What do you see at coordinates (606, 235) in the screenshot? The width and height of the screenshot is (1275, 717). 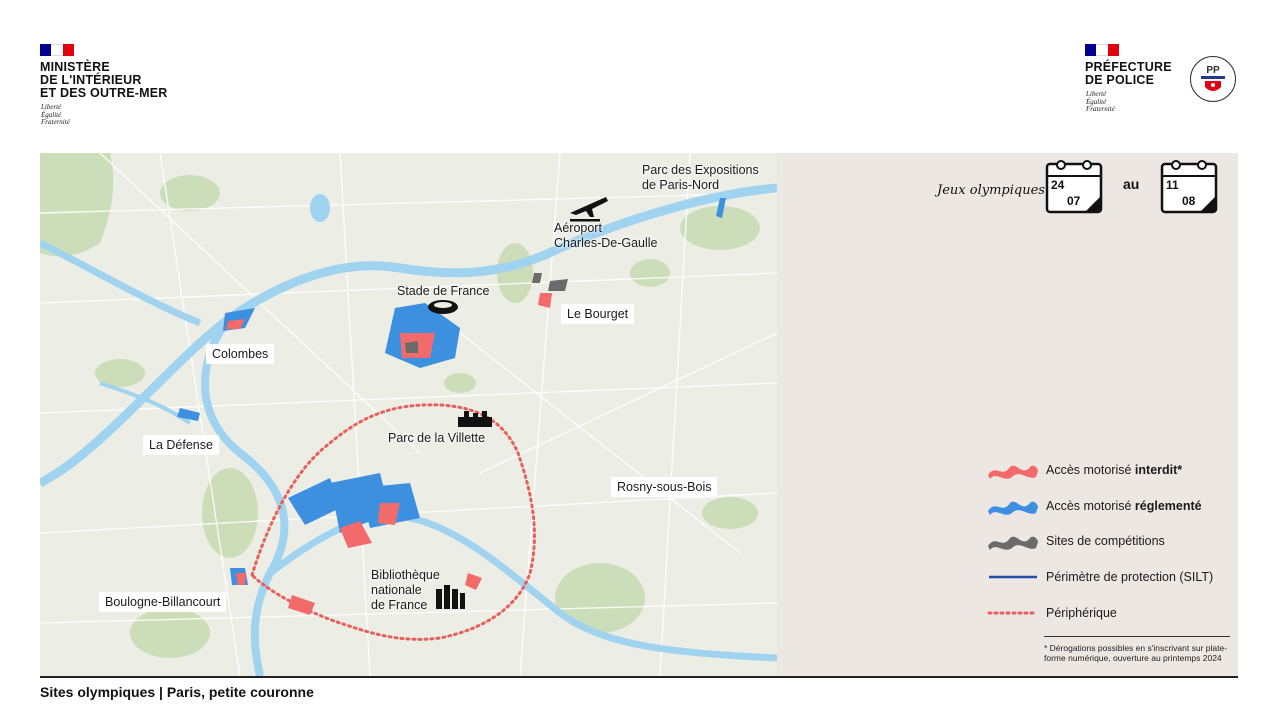 I see `label-aeroport-cdg: Aéroport Charles-De-Gaulle` at bounding box center [606, 235].